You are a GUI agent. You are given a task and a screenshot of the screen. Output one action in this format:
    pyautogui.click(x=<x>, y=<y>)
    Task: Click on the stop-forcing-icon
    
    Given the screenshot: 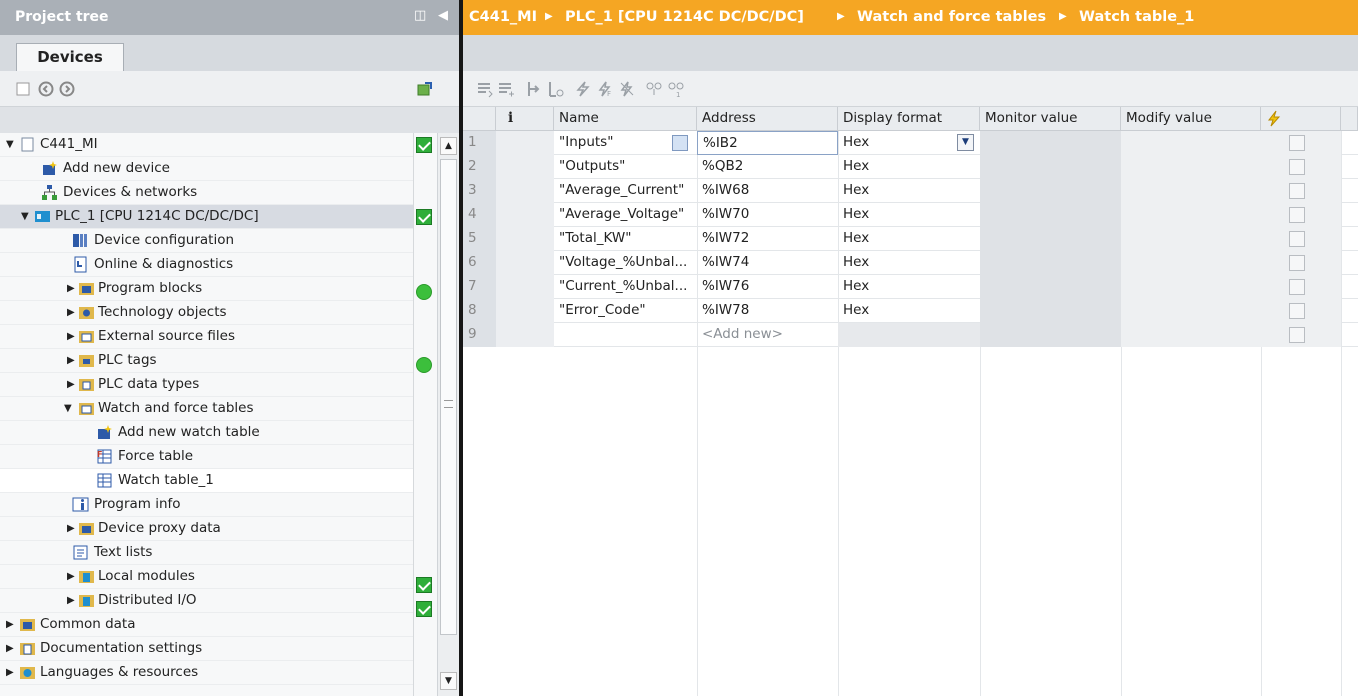 What is the action you would take?
    pyautogui.click(x=627, y=89)
    